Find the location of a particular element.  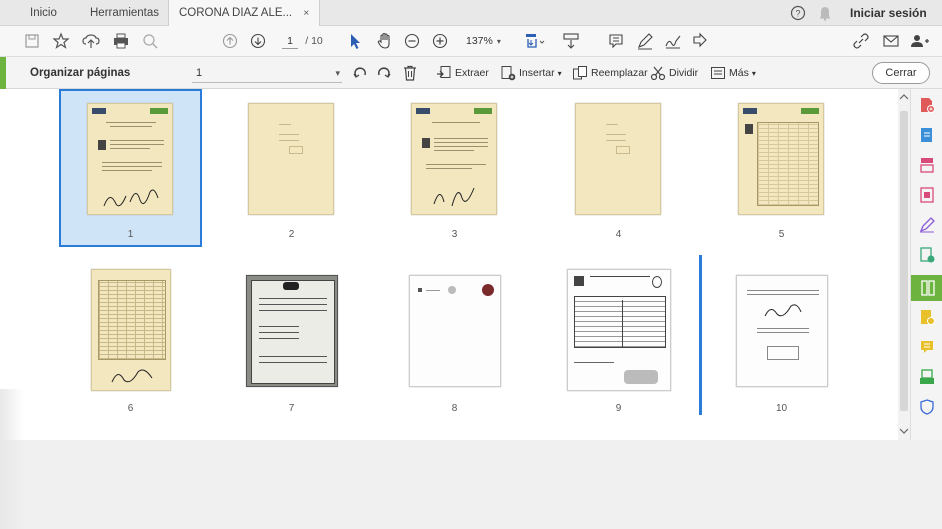

rotate-right-icon is located at coordinates (384, 73).